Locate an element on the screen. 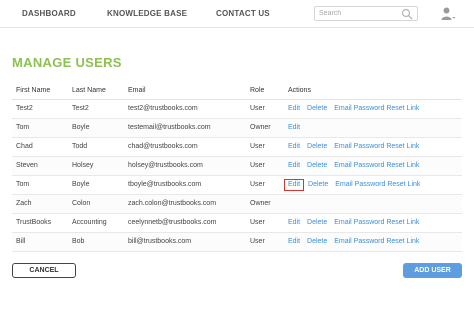 This screenshot has width=474, height=324. nav-dashboard: DASHBOARD is located at coordinates (49, 13).